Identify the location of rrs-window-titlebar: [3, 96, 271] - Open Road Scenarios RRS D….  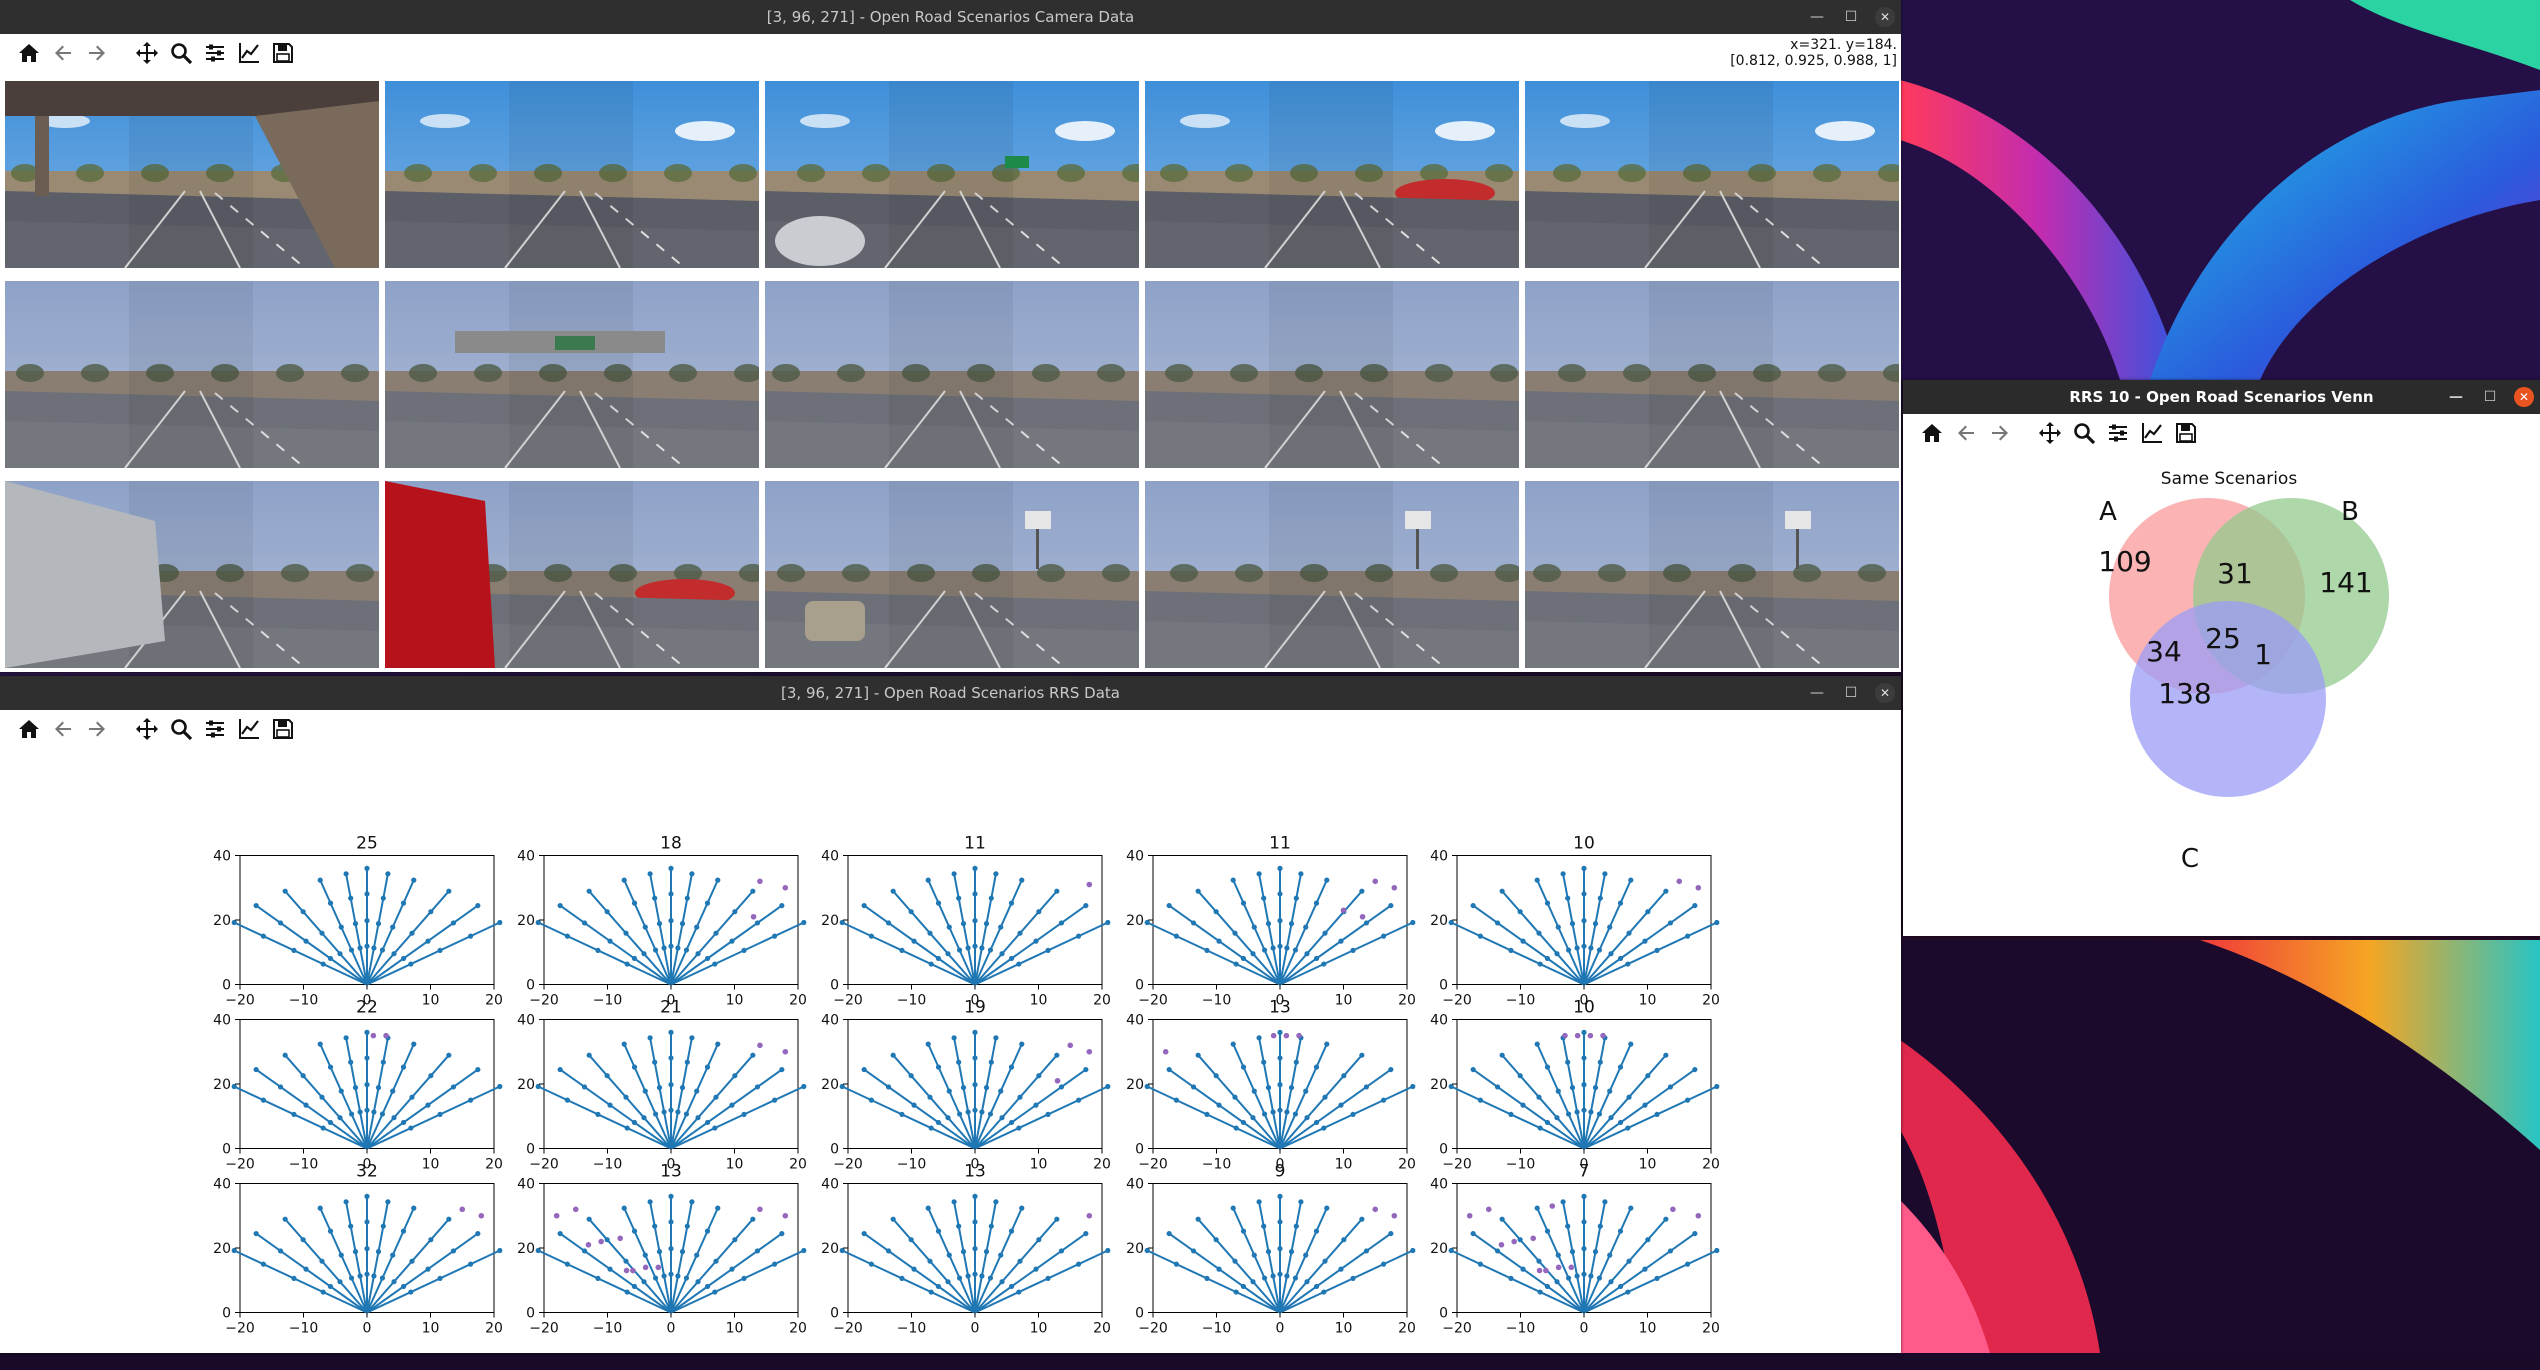
(950, 693).